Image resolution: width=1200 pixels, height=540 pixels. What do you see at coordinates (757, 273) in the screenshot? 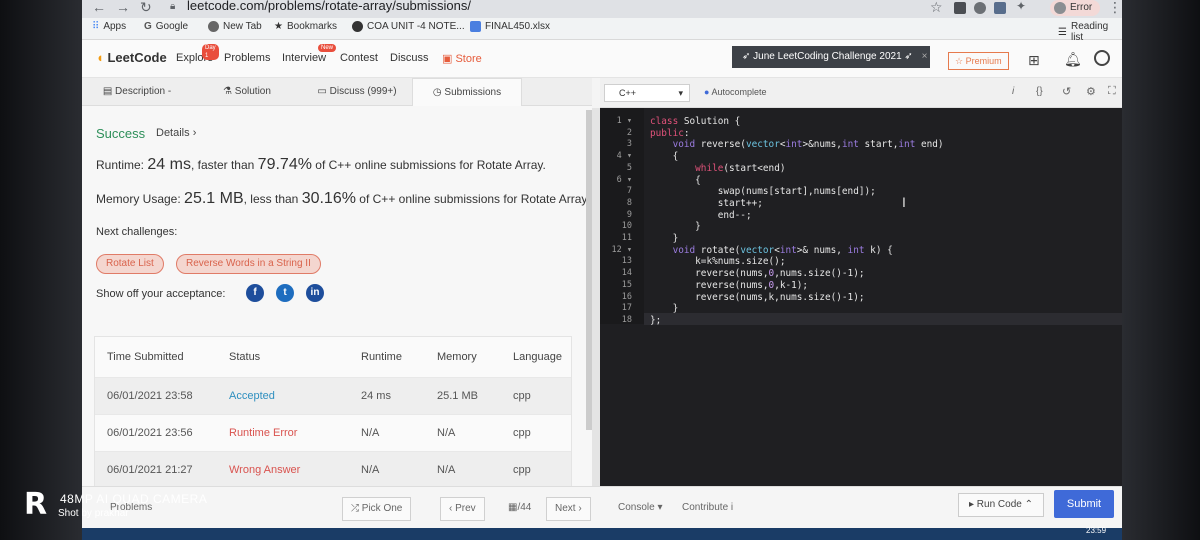
I see `code-line: reverse(nums,0,nums.size()-1);` at bounding box center [757, 273].